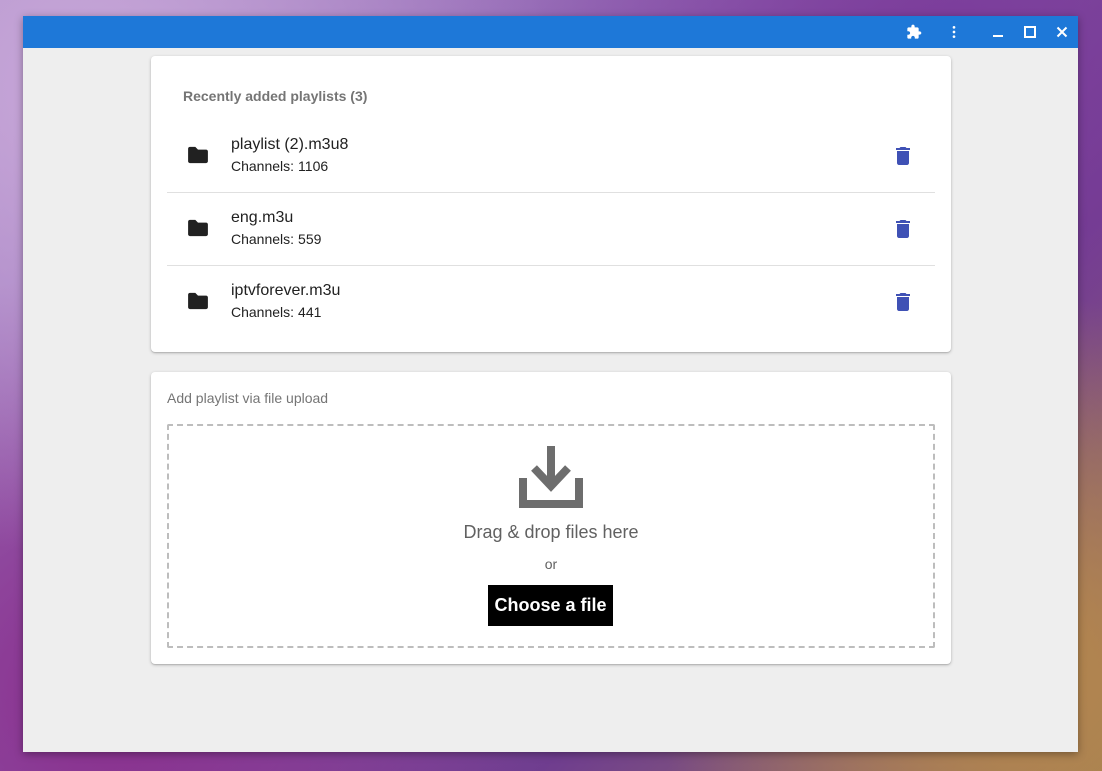  Describe the element at coordinates (551, 156) in the screenshot. I see `playlist-item: playlist (2).m3u8 Channels: 1106` at that location.